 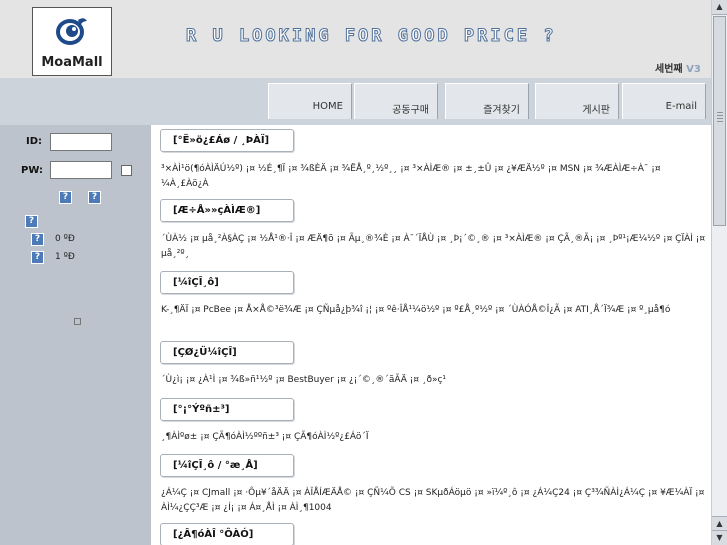 What do you see at coordinates (81, 170) in the screenshot?
I see `password-input` at bounding box center [81, 170].